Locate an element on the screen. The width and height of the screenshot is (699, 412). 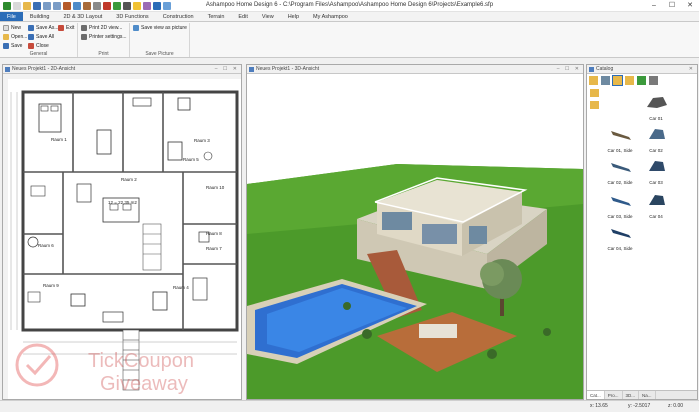
minimize-icon: – is located at coordinates (654, 6).